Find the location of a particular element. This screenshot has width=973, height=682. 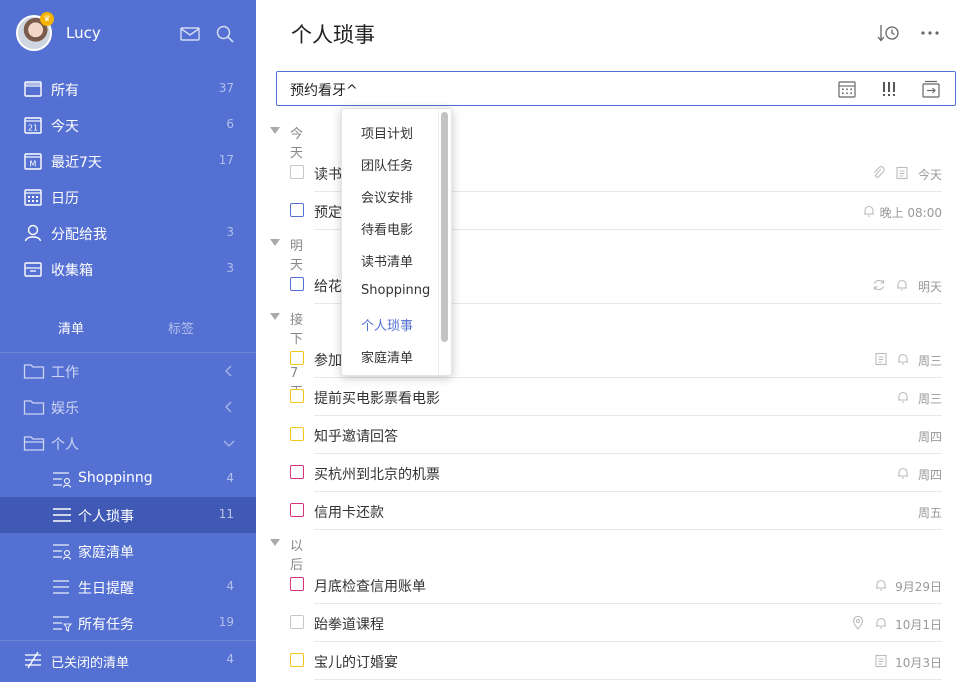

search-icon is located at coordinates (225, 34).